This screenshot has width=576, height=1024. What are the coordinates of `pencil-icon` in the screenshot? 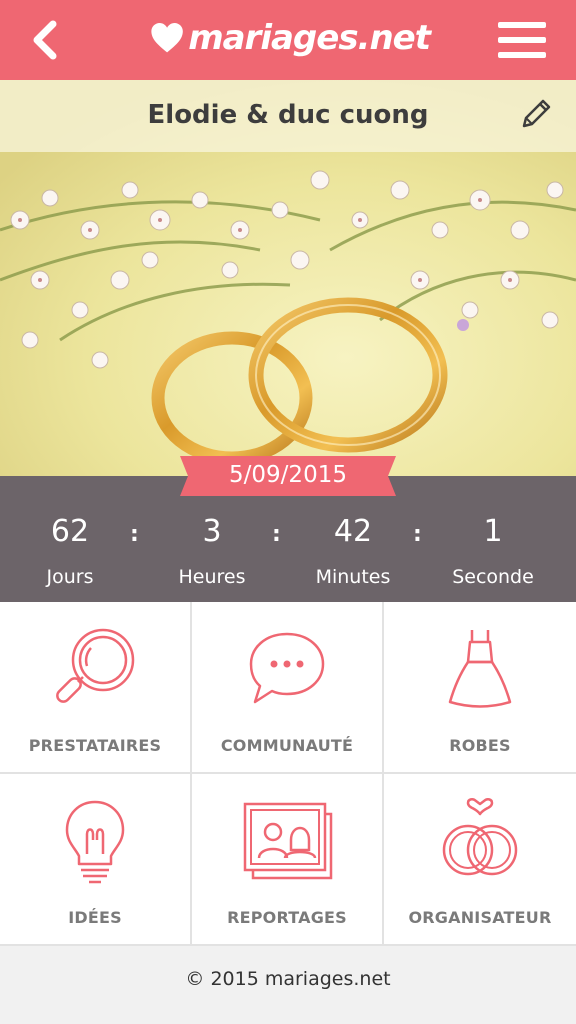 It's located at (536, 113).